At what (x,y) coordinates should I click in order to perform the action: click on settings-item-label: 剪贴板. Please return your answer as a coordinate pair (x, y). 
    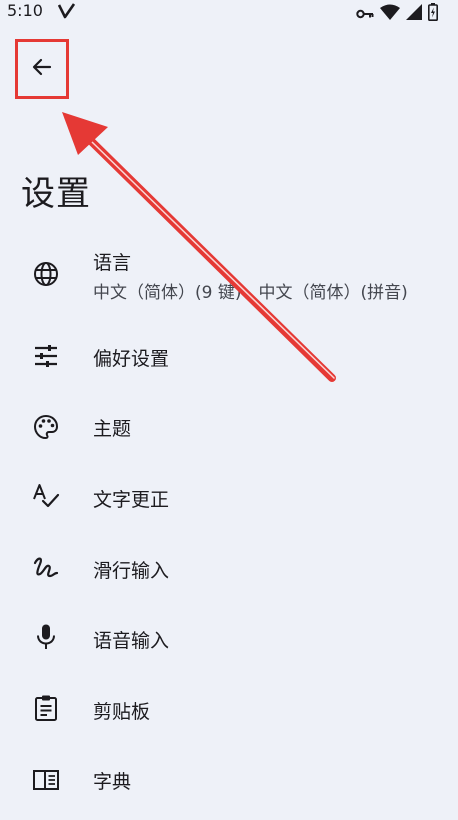
    Looking at the image, I should click on (122, 712).